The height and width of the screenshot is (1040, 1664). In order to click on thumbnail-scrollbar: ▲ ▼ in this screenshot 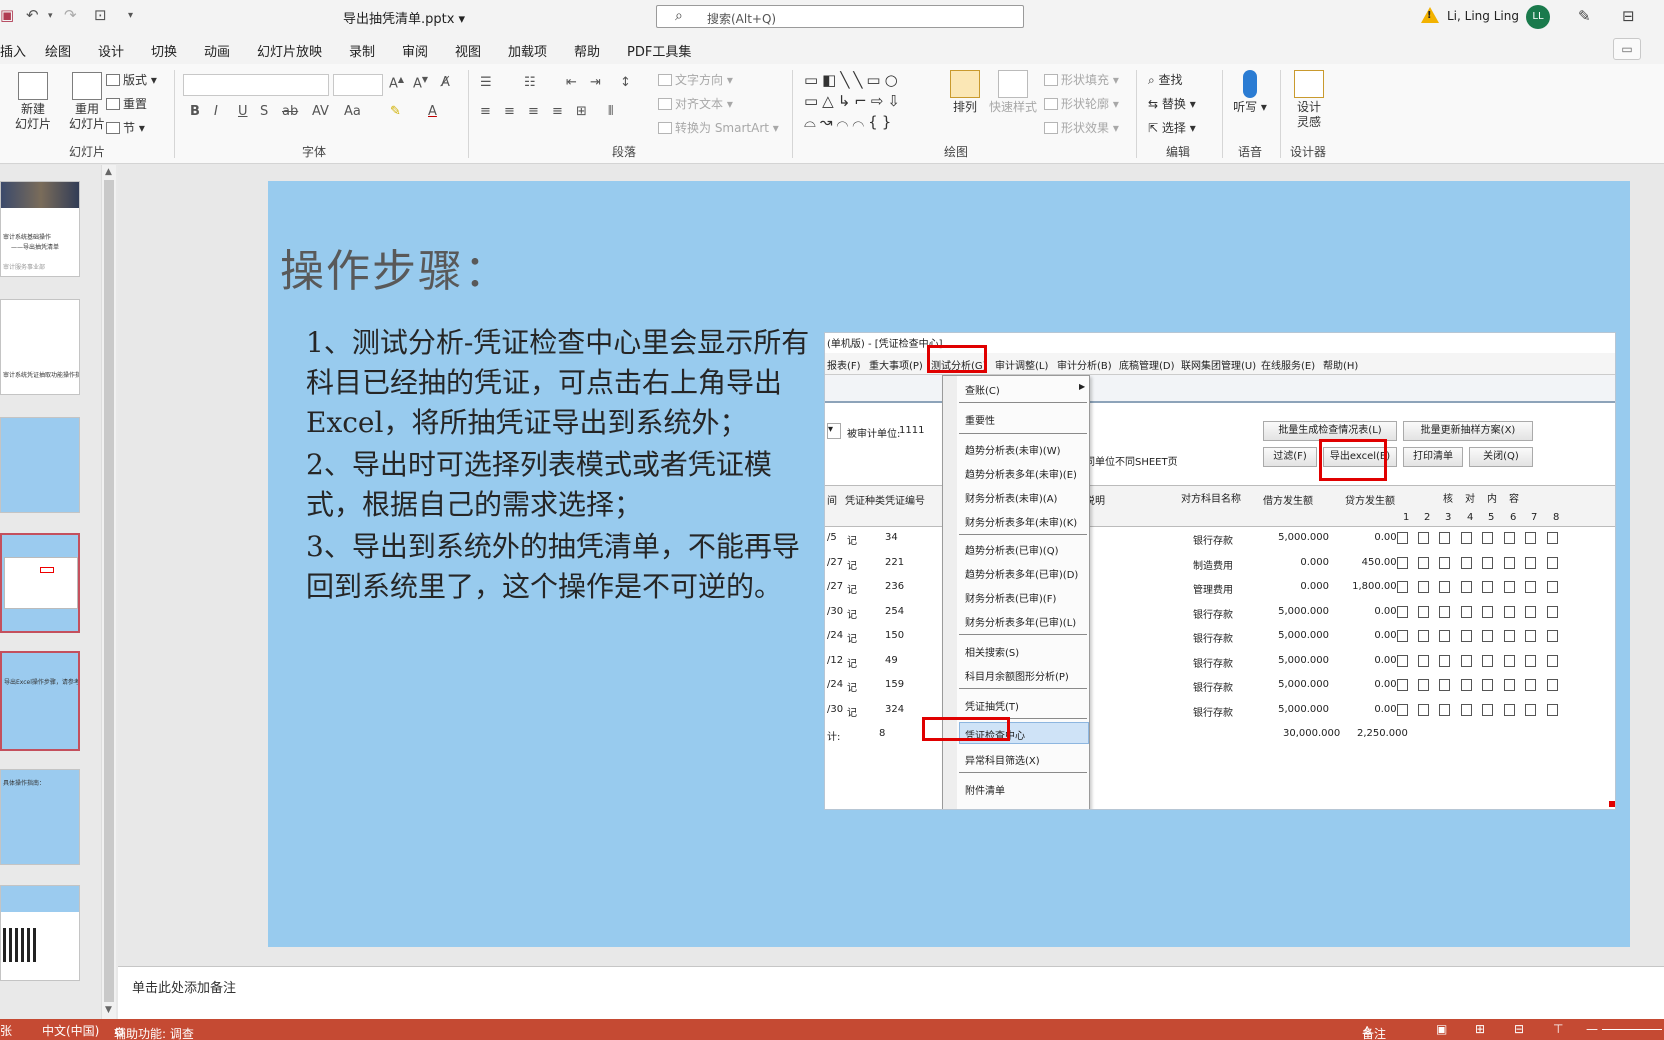, I will do `click(108, 592)`.